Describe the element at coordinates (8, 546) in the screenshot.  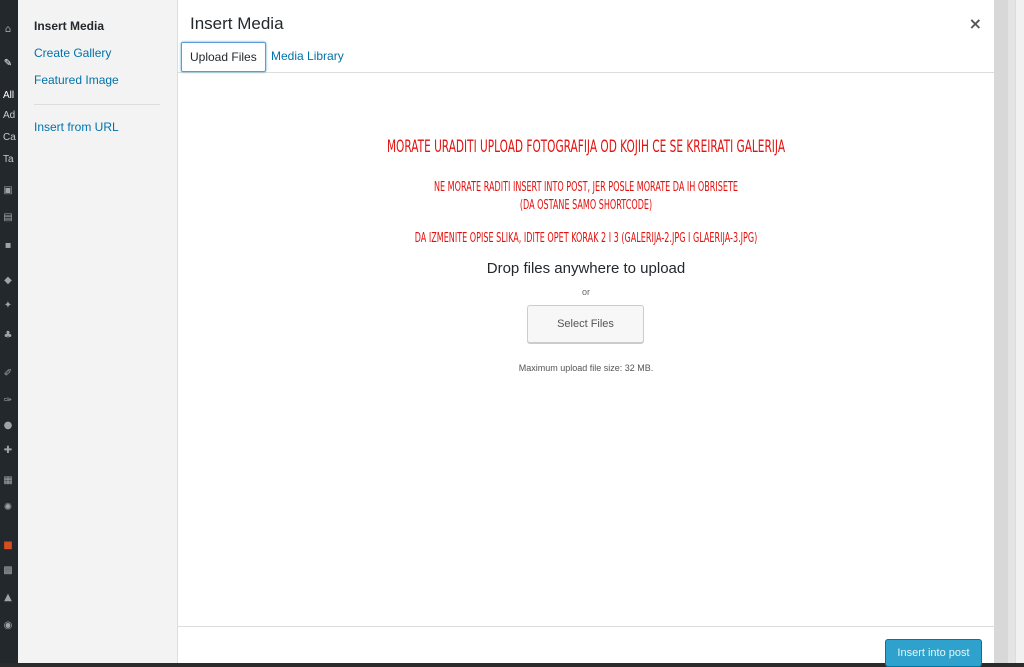
I see `plugin-badge-icon: ■` at that location.